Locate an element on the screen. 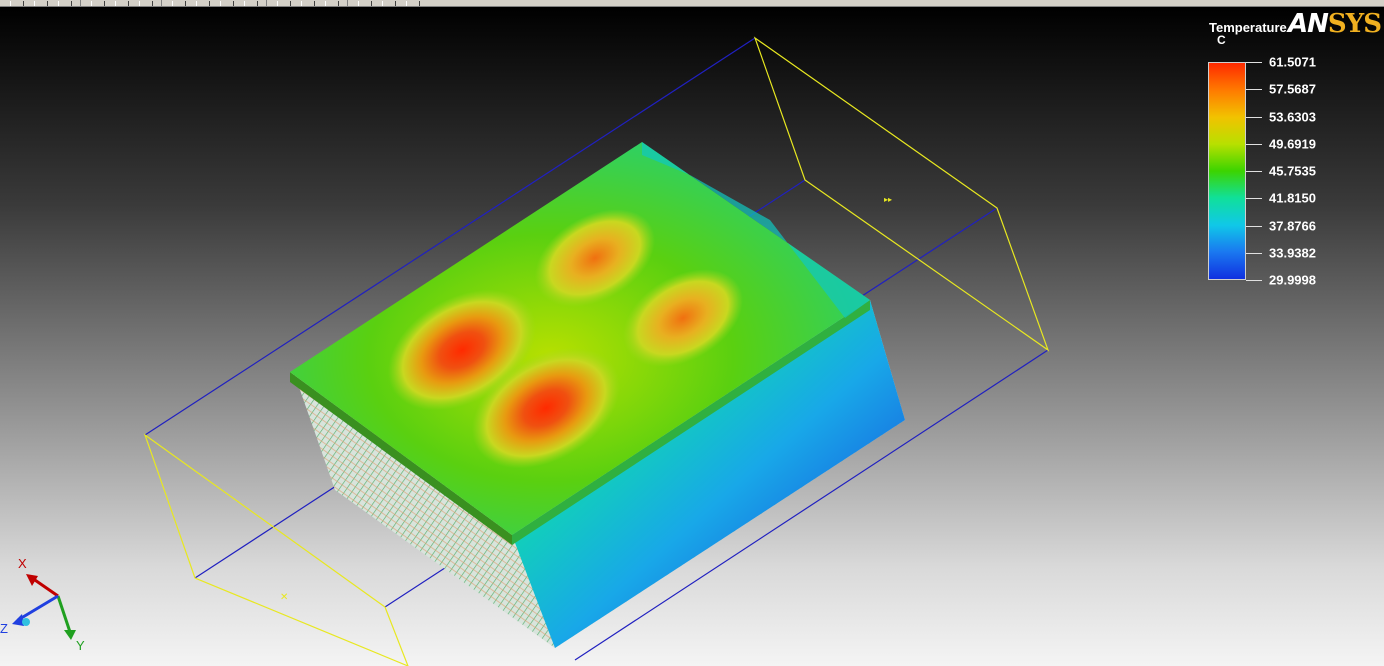 The width and height of the screenshot is (1384, 666). face-marker: ✕ is located at coordinates (284, 597).